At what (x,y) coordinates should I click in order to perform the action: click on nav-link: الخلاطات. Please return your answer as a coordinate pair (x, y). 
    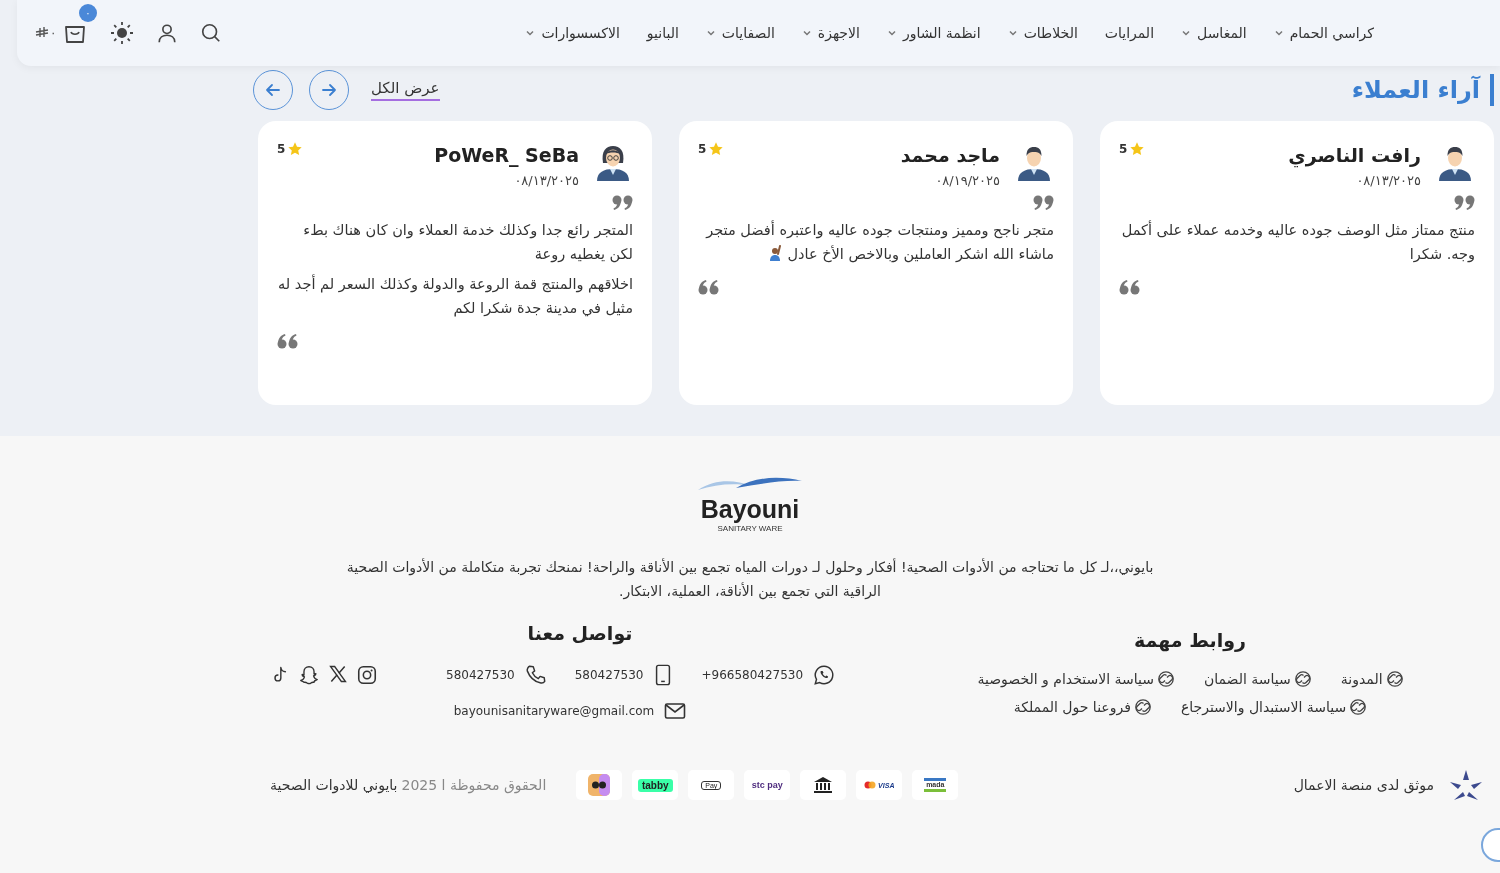
    Looking at the image, I should click on (1042, 33).